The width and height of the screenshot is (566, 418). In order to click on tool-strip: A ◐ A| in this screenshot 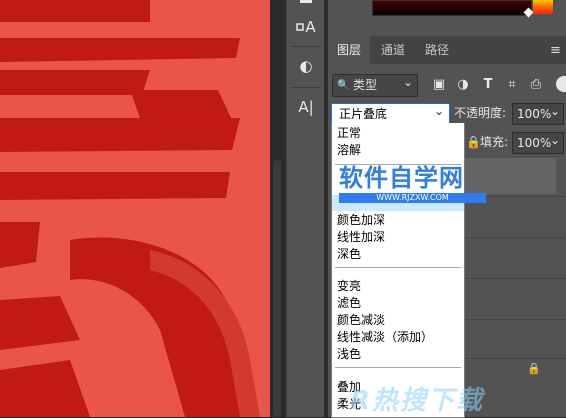, I will do `click(305, 208)`.